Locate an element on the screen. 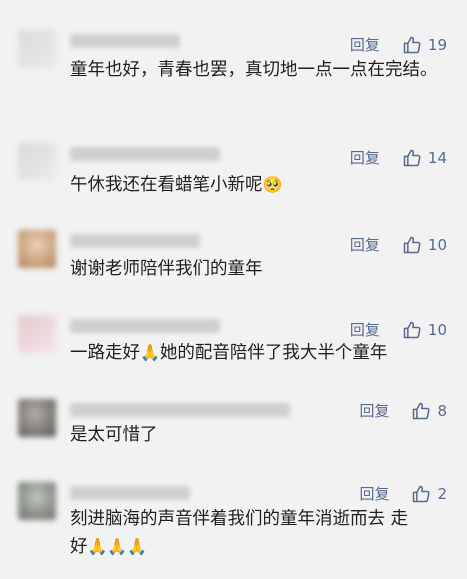  like-count: 19 is located at coordinates (437, 44).